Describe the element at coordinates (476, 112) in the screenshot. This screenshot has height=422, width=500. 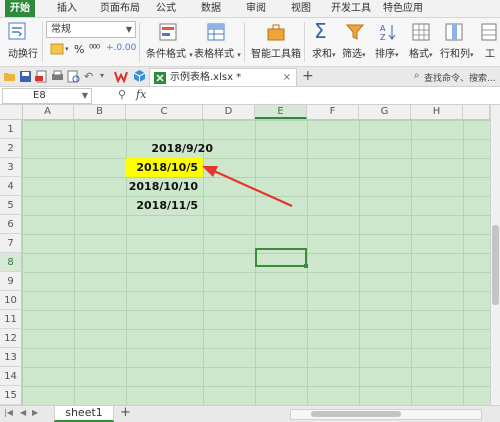
I see `column-header-i` at that location.